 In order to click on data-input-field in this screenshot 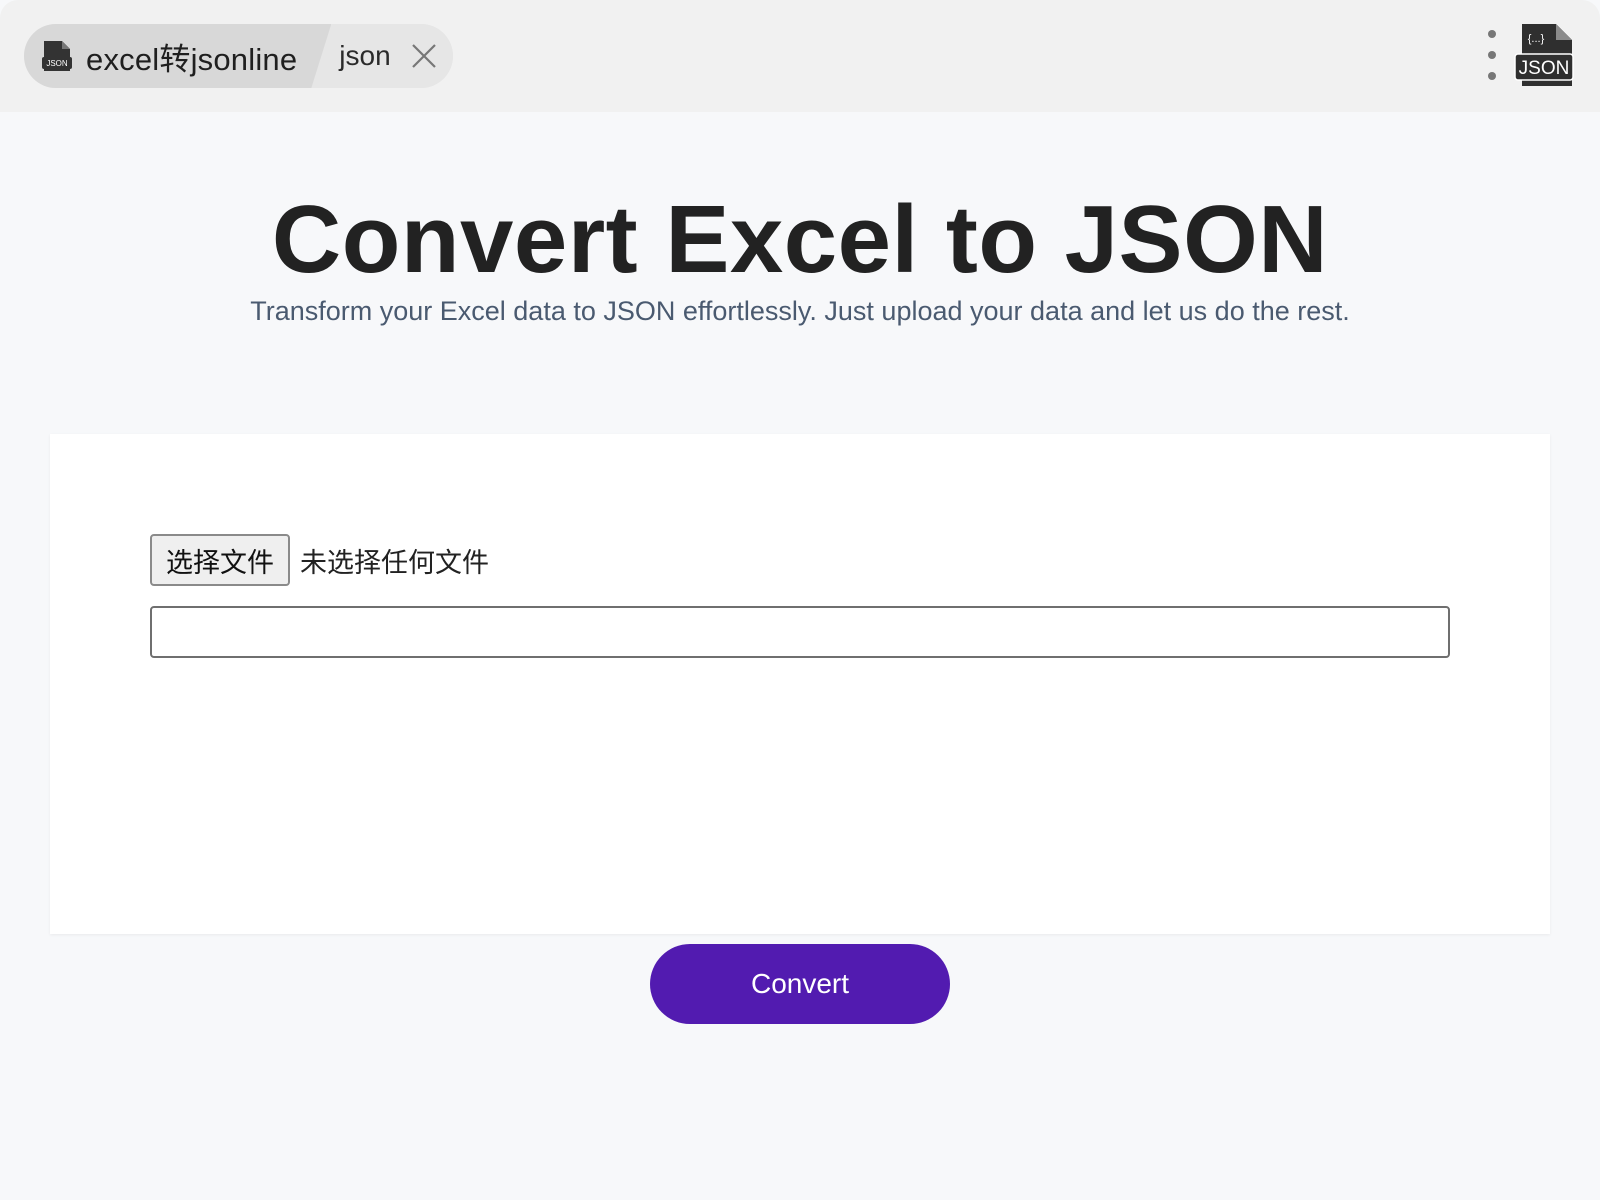, I will do `click(800, 632)`.